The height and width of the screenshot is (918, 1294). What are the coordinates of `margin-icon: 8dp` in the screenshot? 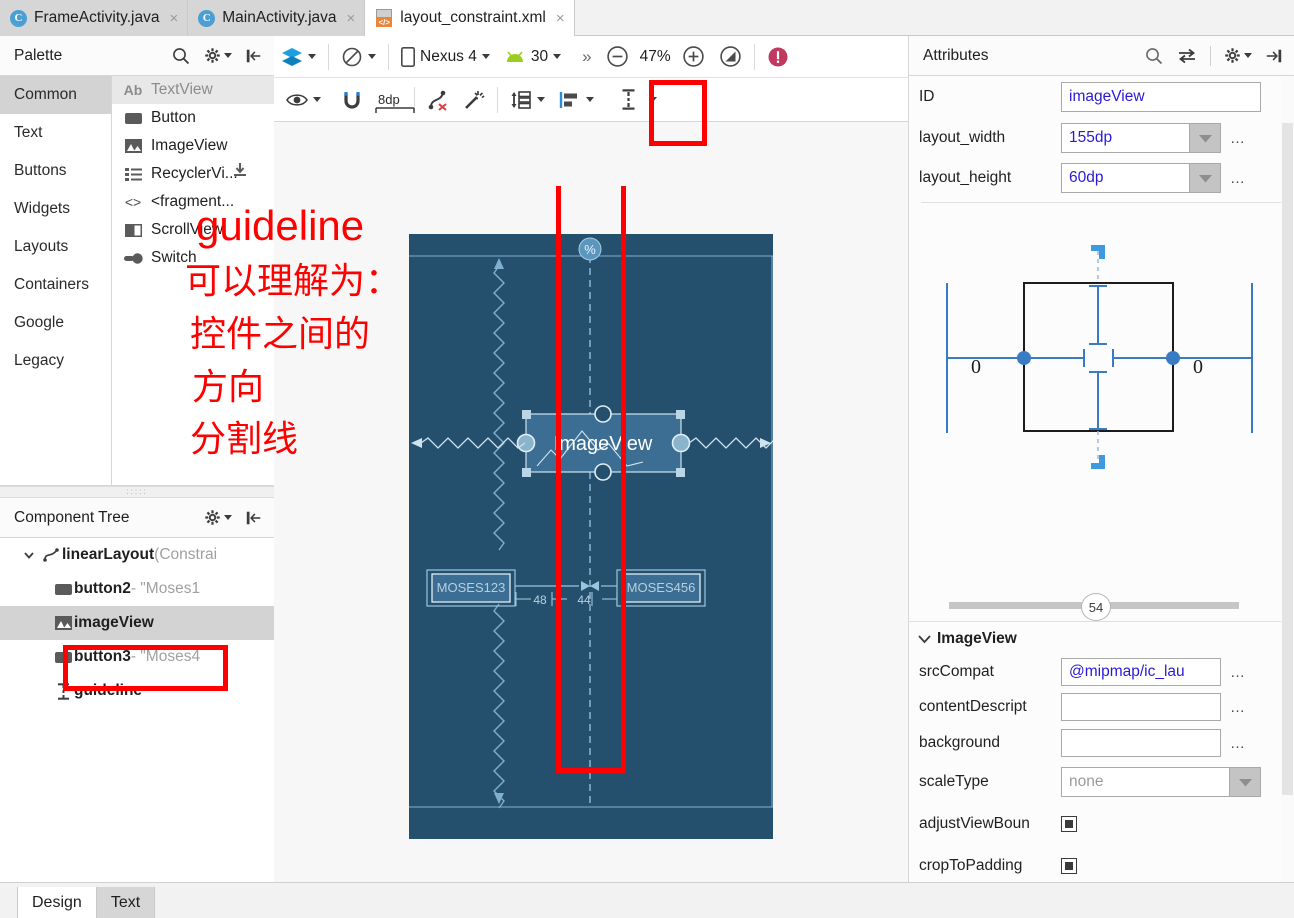 It's located at (395, 102).